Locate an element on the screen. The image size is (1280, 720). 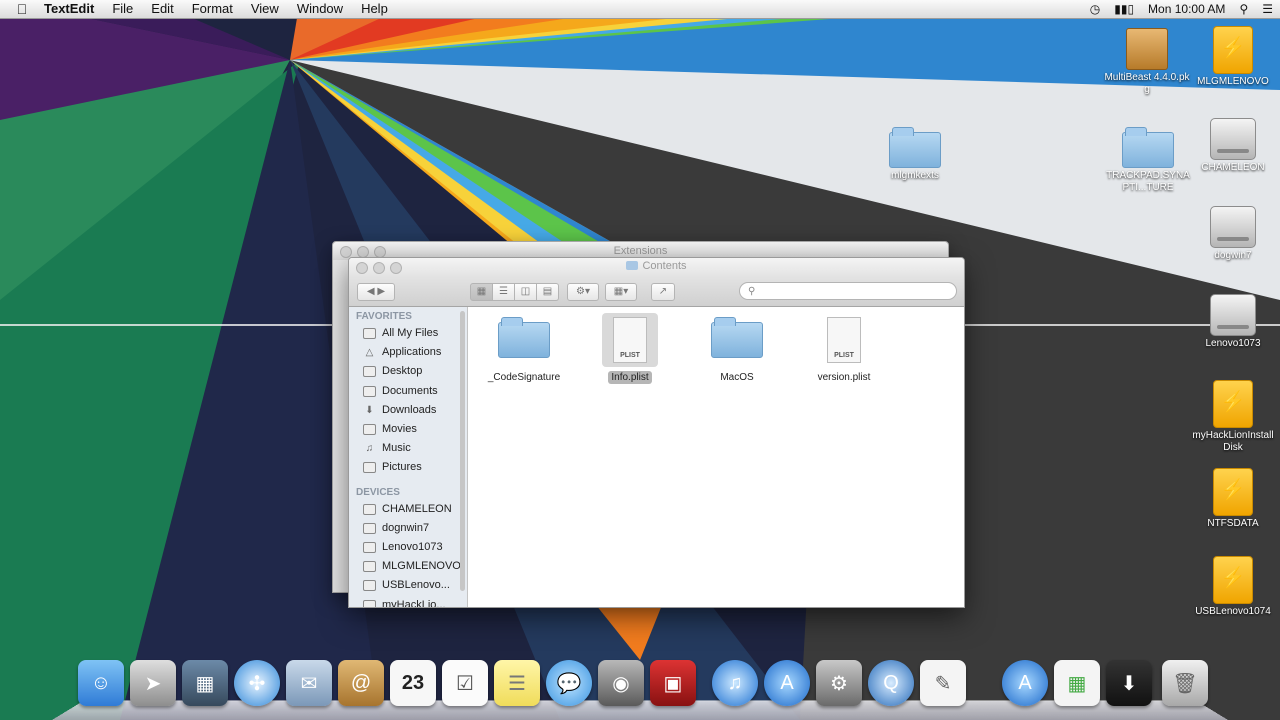
quicktime-icon: Q is located at coordinates (891, 683).